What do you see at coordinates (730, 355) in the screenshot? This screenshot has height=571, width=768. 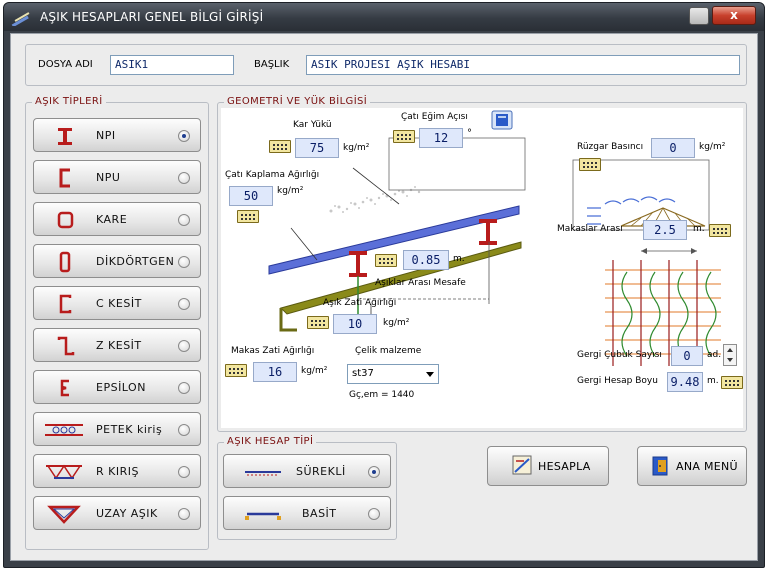 I see `gergi-sayi-stepper` at bounding box center [730, 355].